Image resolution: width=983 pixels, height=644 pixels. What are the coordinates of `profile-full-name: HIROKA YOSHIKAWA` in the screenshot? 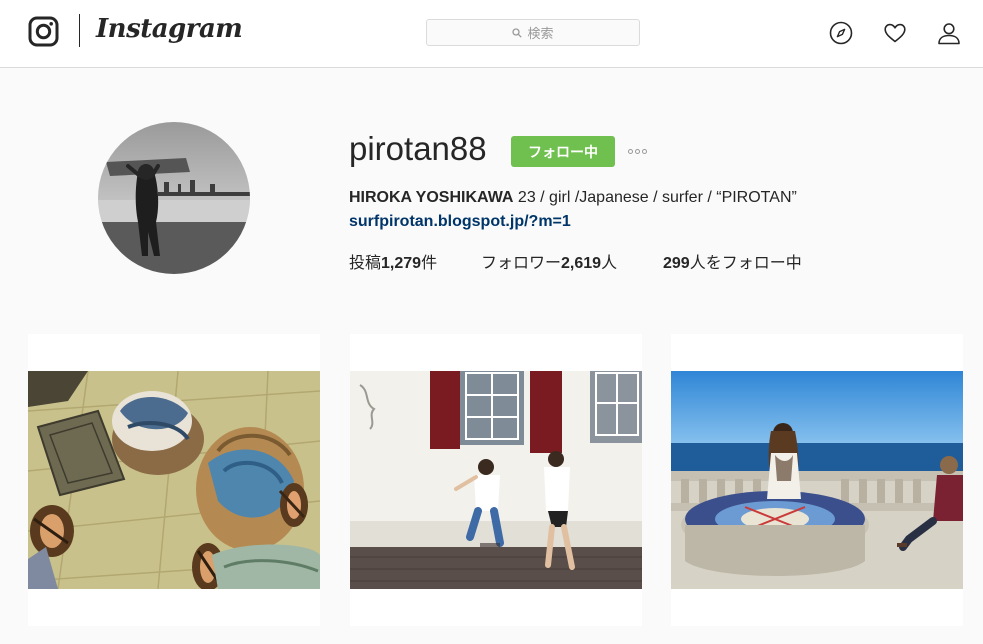 It's located at (431, 197).